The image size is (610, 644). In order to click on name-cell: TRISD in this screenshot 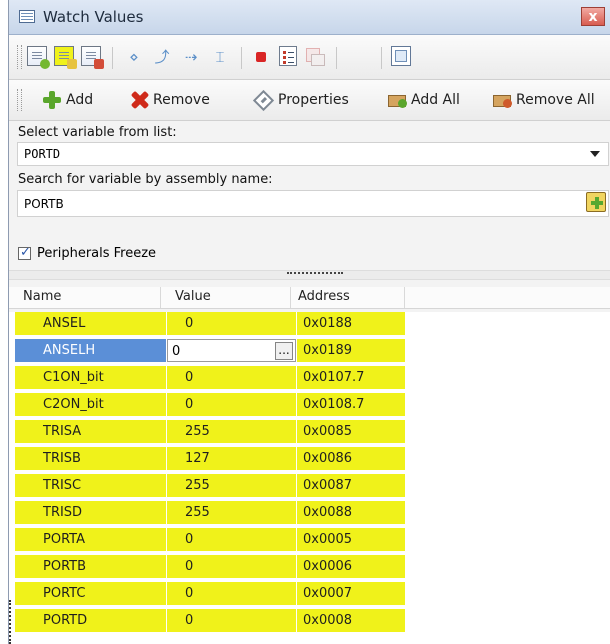, I will do `click(90, 512)`.